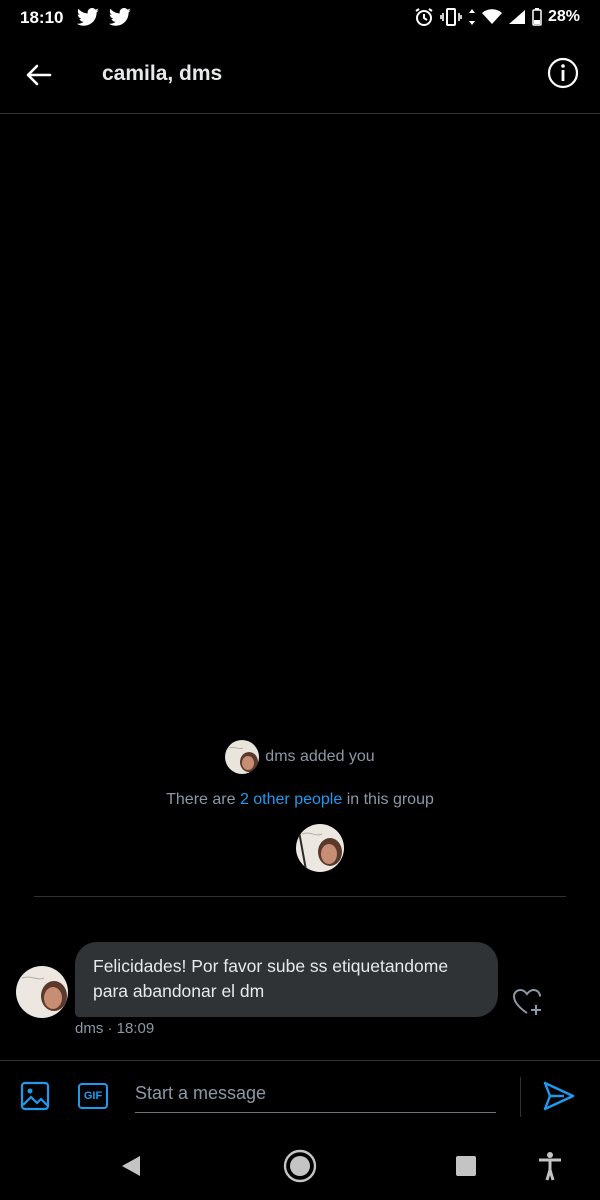  I want to click on avatar, so click(242, 757).